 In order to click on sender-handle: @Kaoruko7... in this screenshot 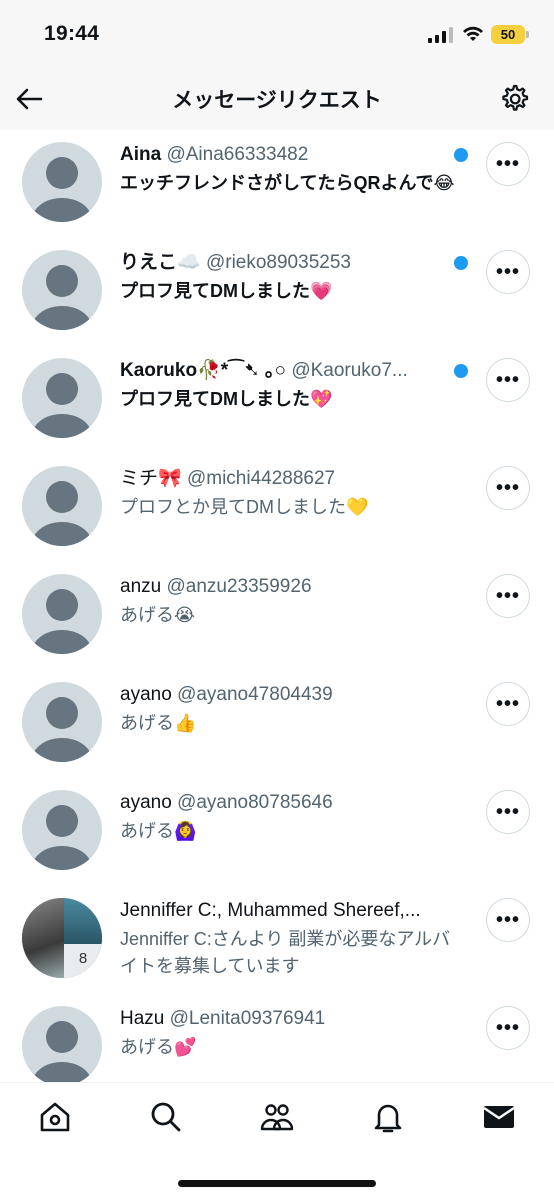, I will do `click(349, 370)`.